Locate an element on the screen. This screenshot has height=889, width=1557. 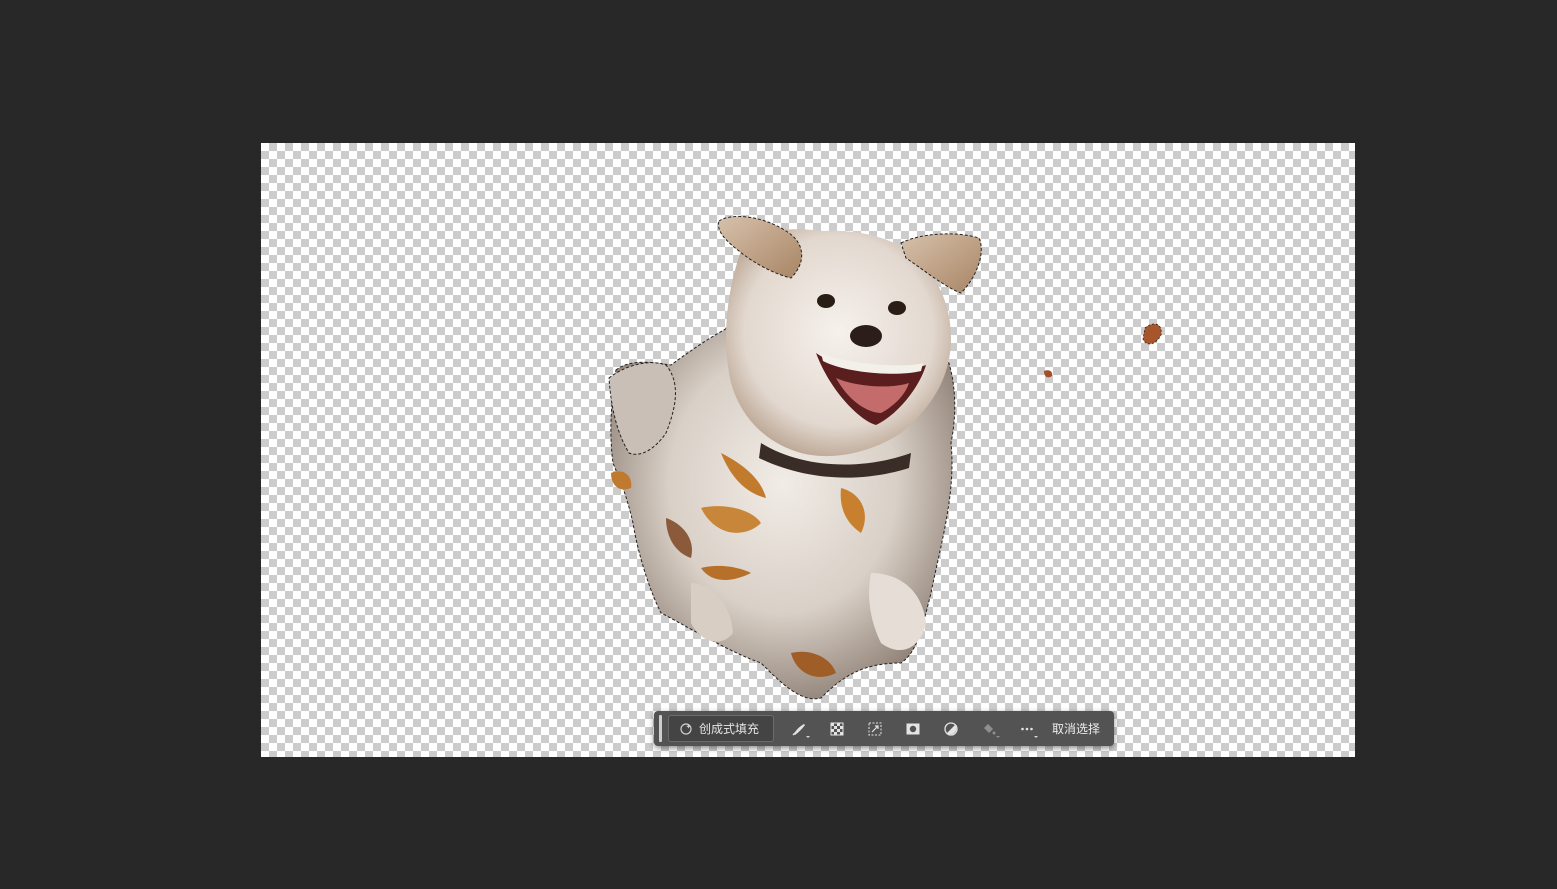
mask-icon is located at coordinates (913, 728).